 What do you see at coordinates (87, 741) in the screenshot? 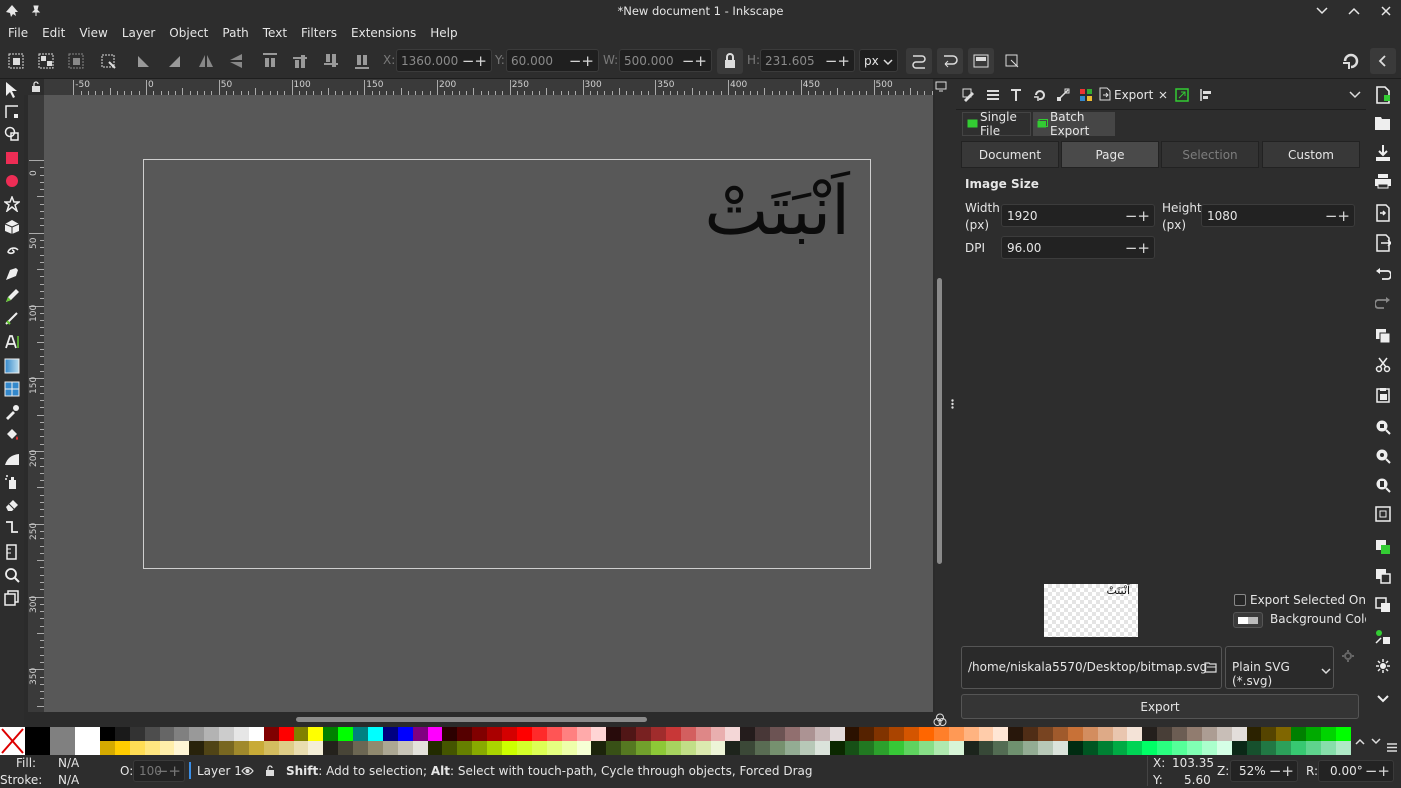
I see `white-swatch` at bounding box center [87, 741].